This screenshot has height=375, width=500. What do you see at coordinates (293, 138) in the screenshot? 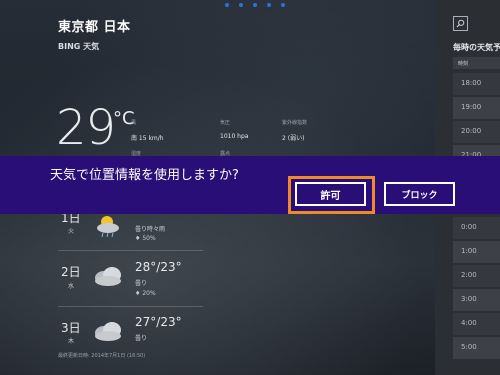
I see `stat-value: 2 (弱い)` at bounding box center [293, 138].